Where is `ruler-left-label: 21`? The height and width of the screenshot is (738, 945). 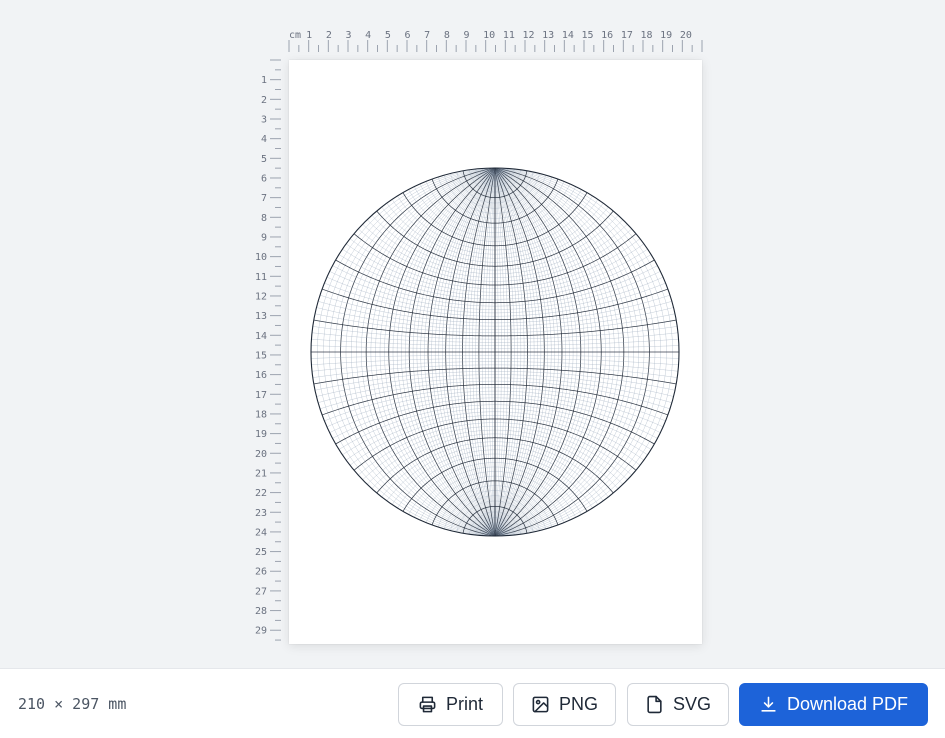
ruler-left-label: 21 is located at coordinates (261, 473).